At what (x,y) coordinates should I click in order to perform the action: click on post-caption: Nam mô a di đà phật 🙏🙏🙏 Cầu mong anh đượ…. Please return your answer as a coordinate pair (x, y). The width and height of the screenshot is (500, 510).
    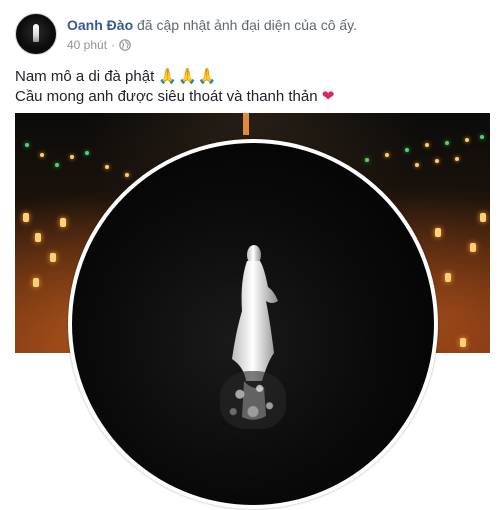
    Looking at the image, I should click on (174, 87).